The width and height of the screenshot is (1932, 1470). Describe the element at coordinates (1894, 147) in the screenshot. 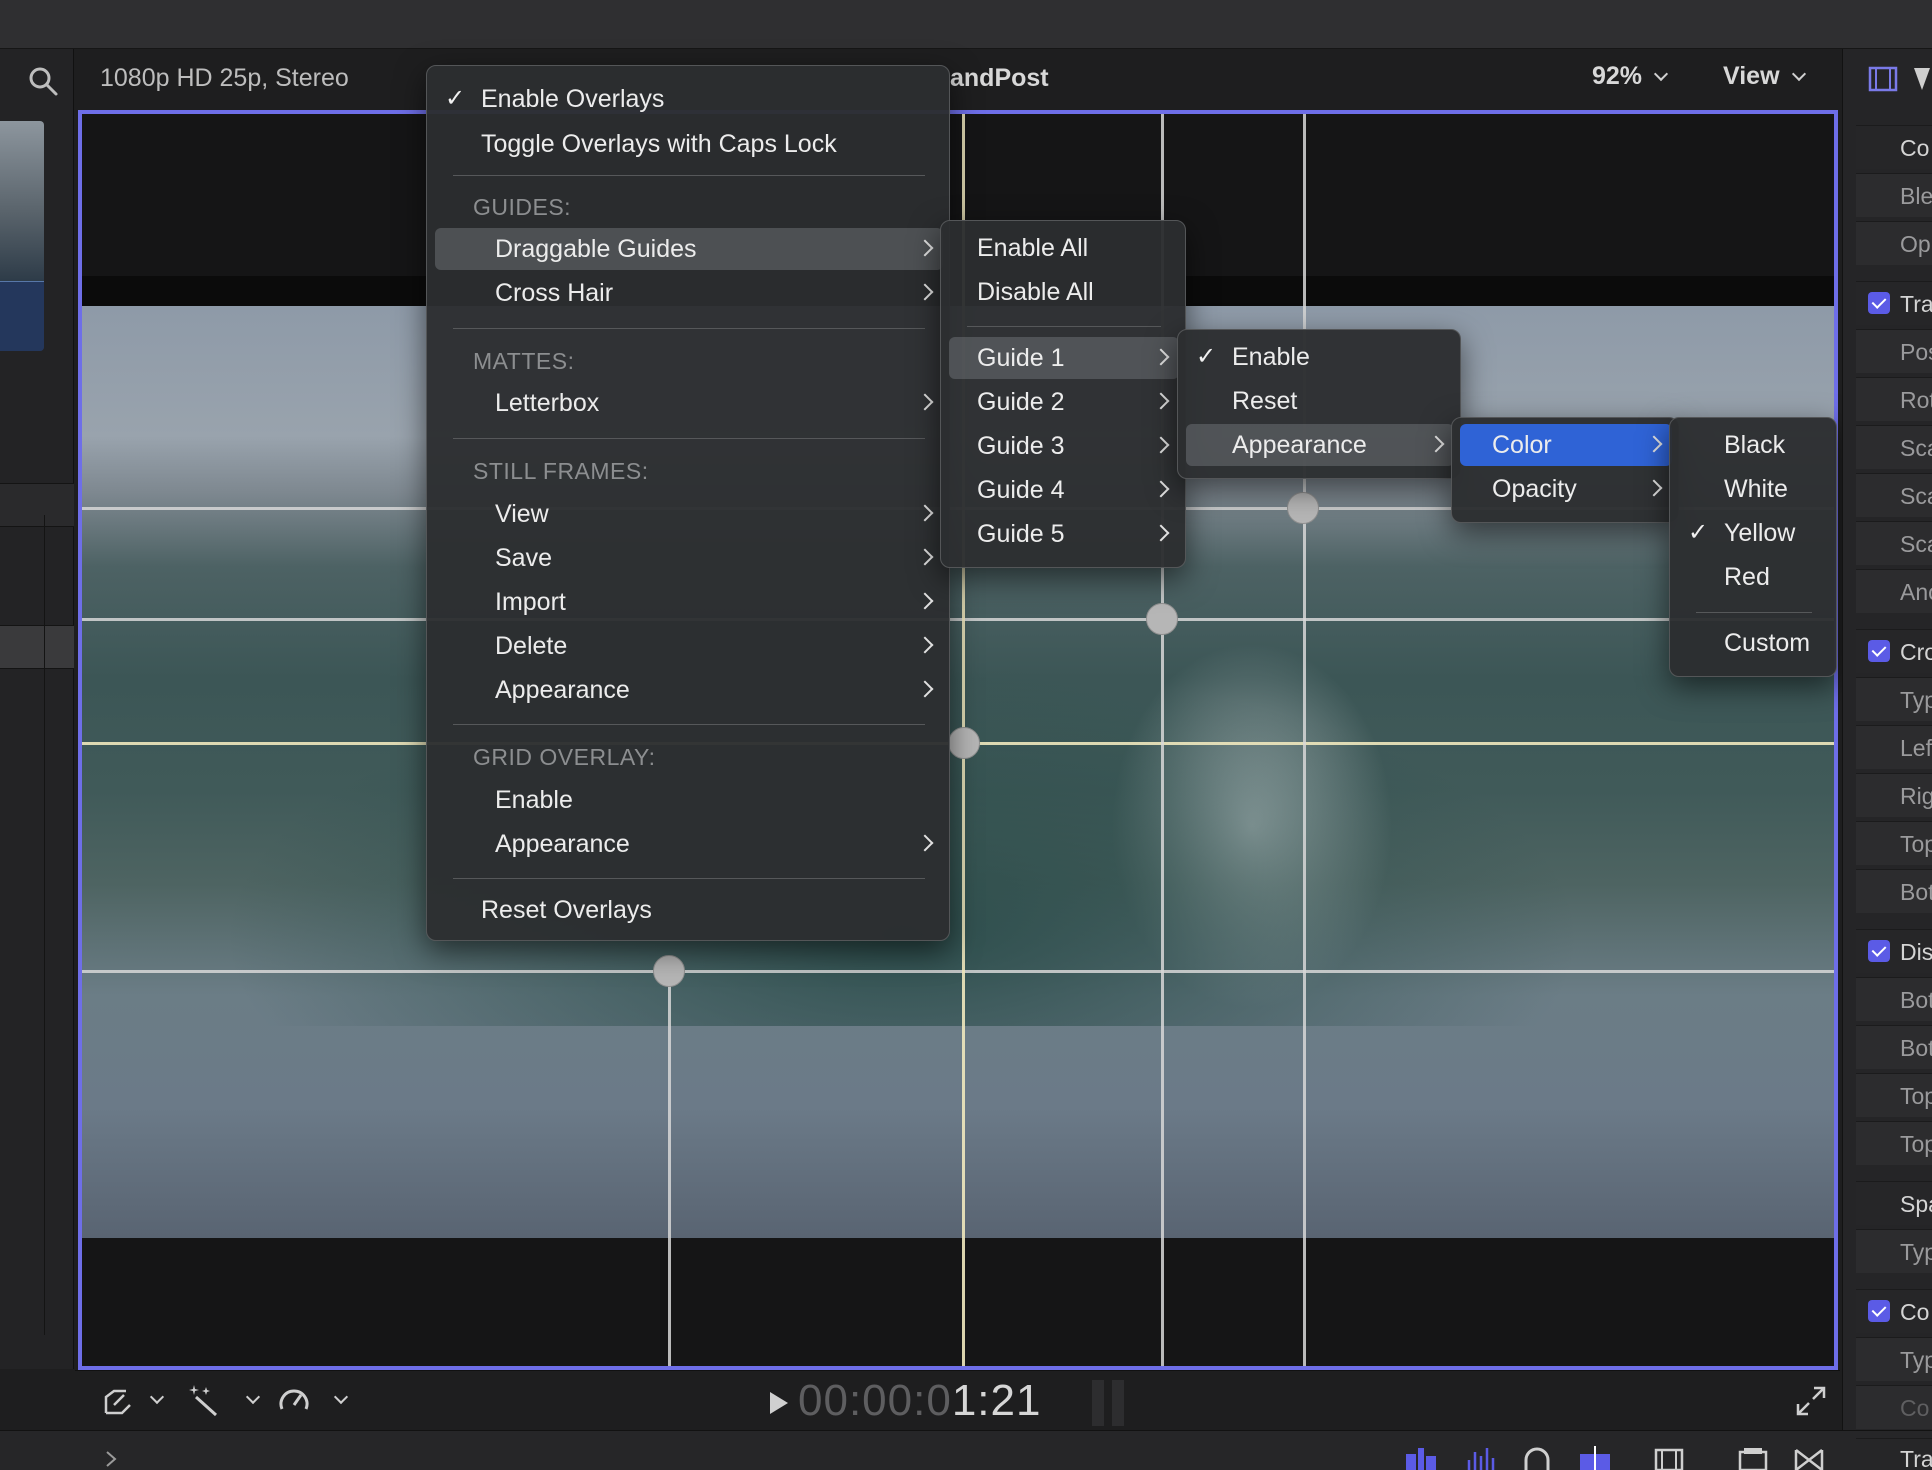

I see `inspector-row: Co` at that location.